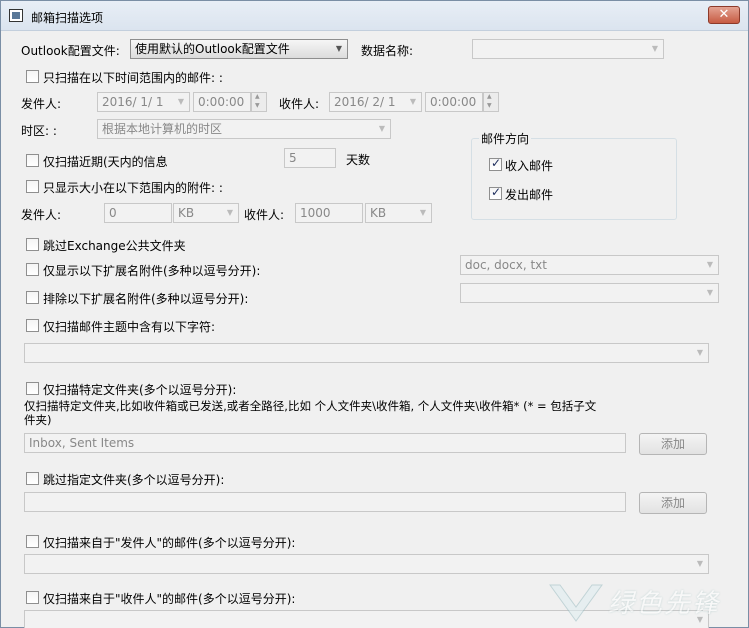  What do you see at coordinates (673, 444) in the screenshot?
I see `add-specific-folder-button: 添加` at bounding box center [673, 444].